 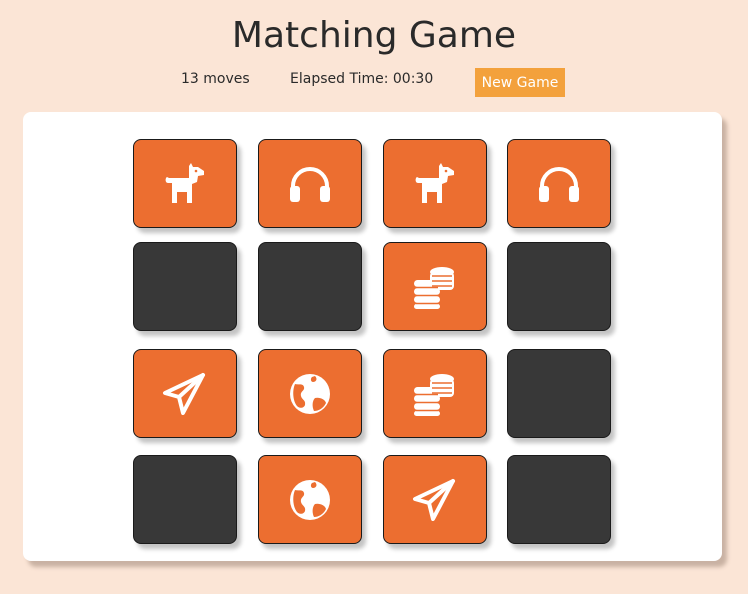 I want to click on card-r3-c2, so click(x=310, y=393).